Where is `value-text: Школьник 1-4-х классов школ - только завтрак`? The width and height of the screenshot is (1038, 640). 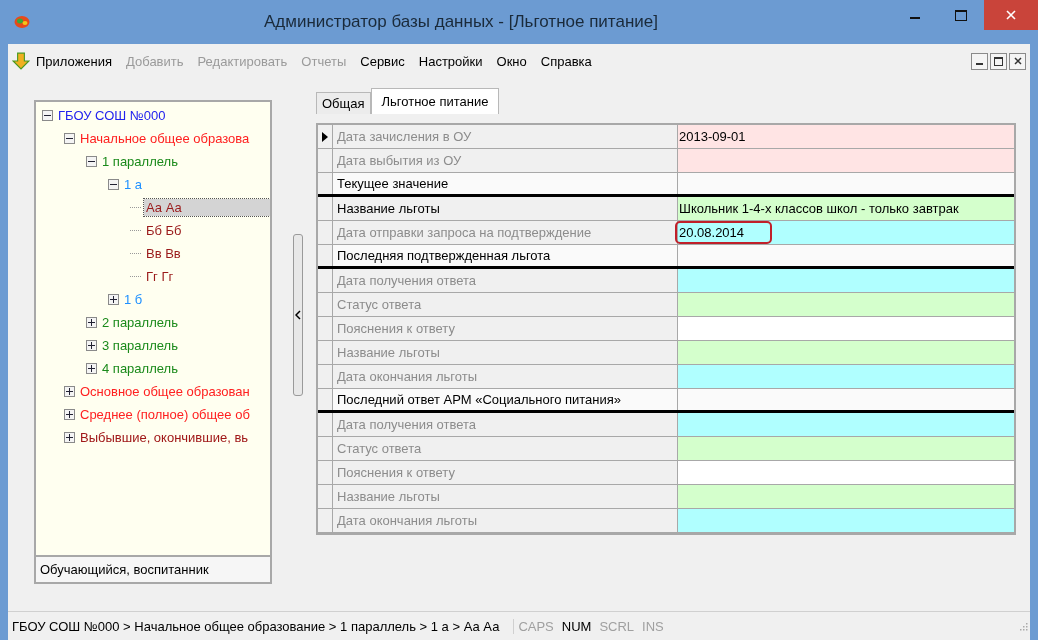 value-text: Школьник 1-4-х классов школ - только завтрак is located at coordinates (819, 209).